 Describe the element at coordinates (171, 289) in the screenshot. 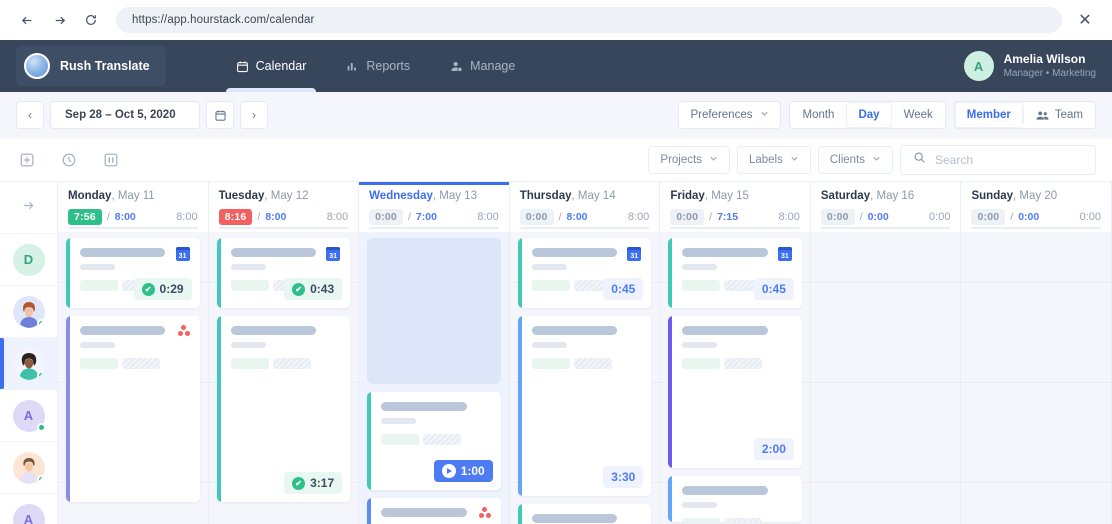

I see `event-duration: 0:29` at that location.